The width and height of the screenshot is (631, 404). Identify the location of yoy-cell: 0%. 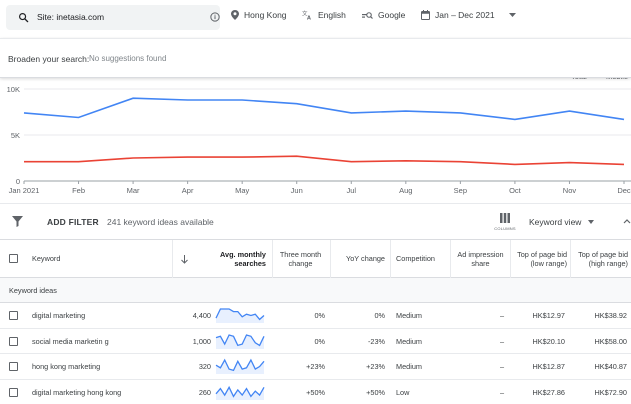
(379, 315).